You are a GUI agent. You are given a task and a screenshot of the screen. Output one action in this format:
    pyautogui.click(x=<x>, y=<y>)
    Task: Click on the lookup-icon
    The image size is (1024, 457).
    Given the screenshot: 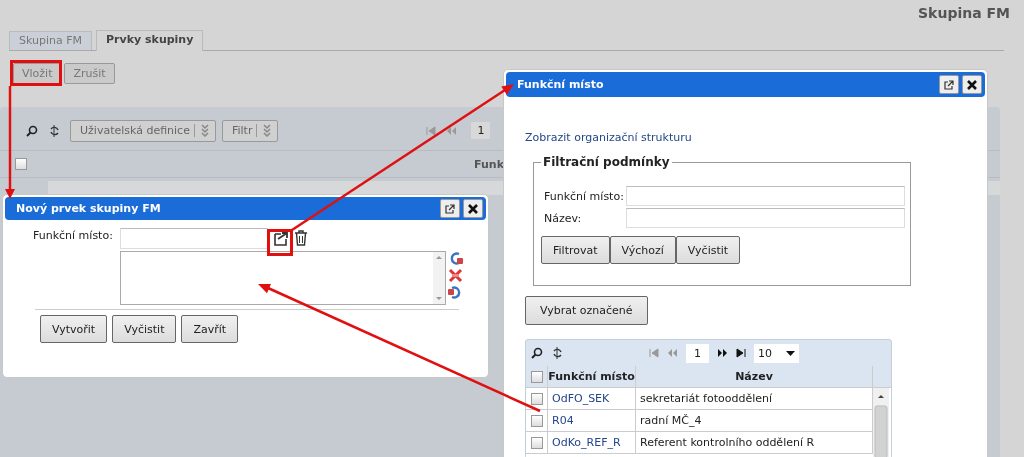 What is the action you would take?
    pyautogui.click(x=281, y=239)
    